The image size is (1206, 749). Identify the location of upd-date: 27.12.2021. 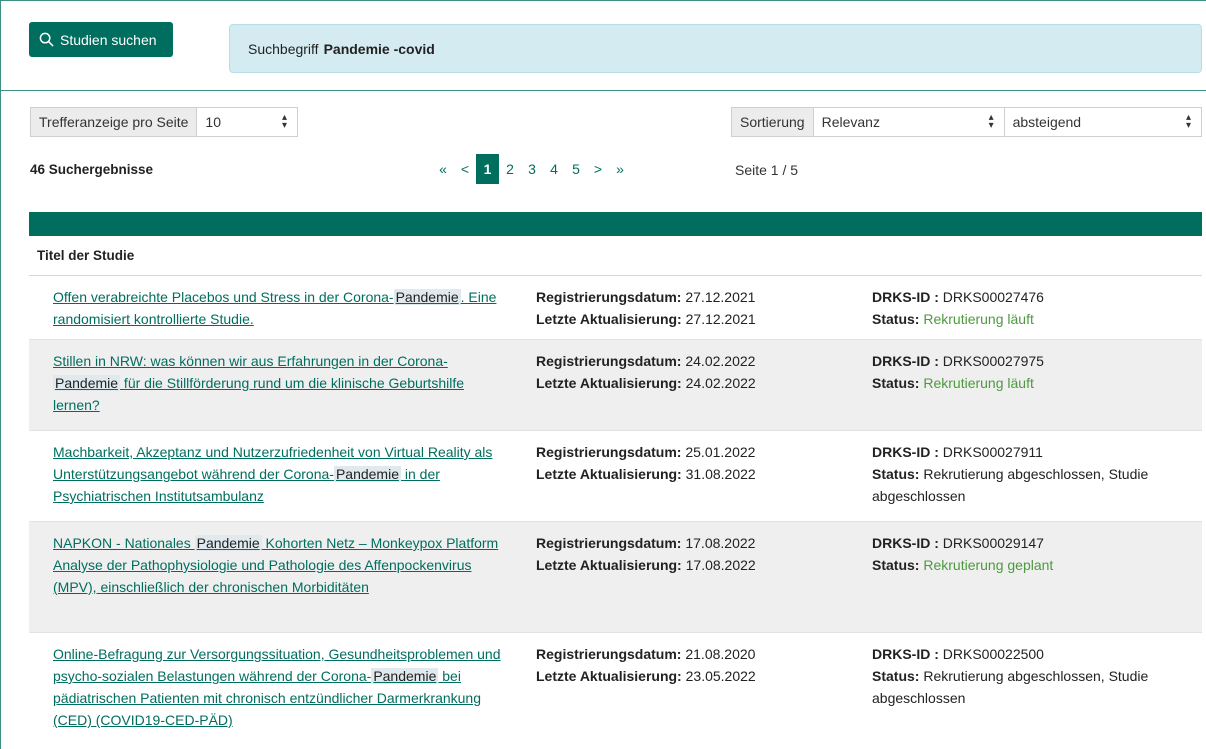
(720, 319).